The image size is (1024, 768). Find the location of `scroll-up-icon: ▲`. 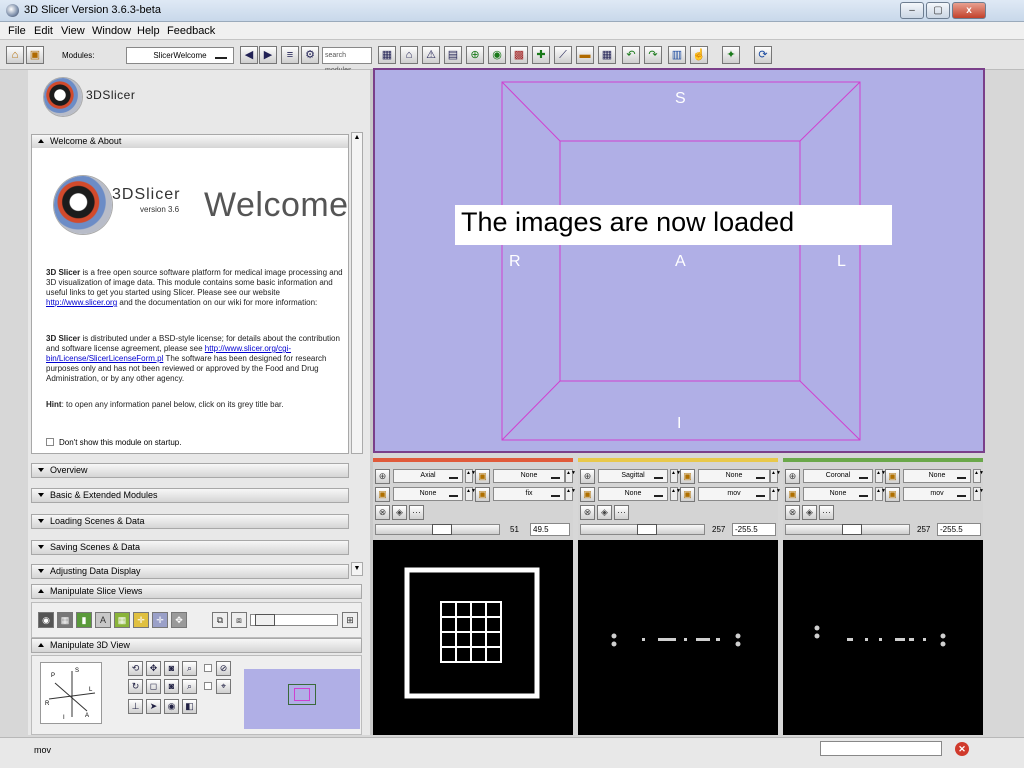

scroll-up-icon: ▲ is located at coordinates (357, 138).